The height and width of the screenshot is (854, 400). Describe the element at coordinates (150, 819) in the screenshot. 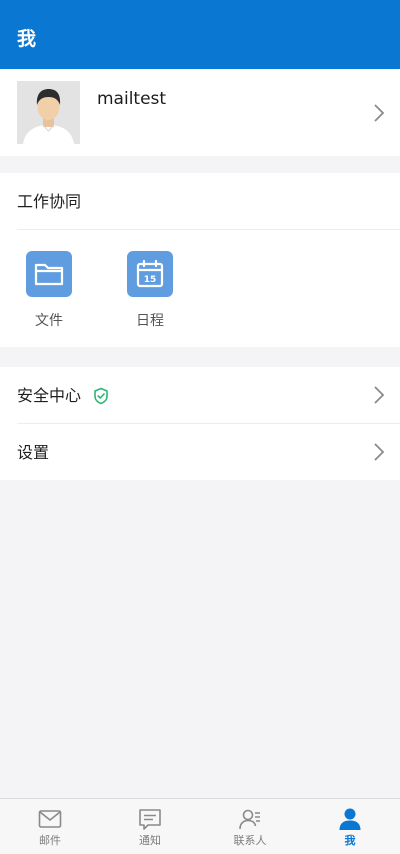

I see `notification-icon` at that location.